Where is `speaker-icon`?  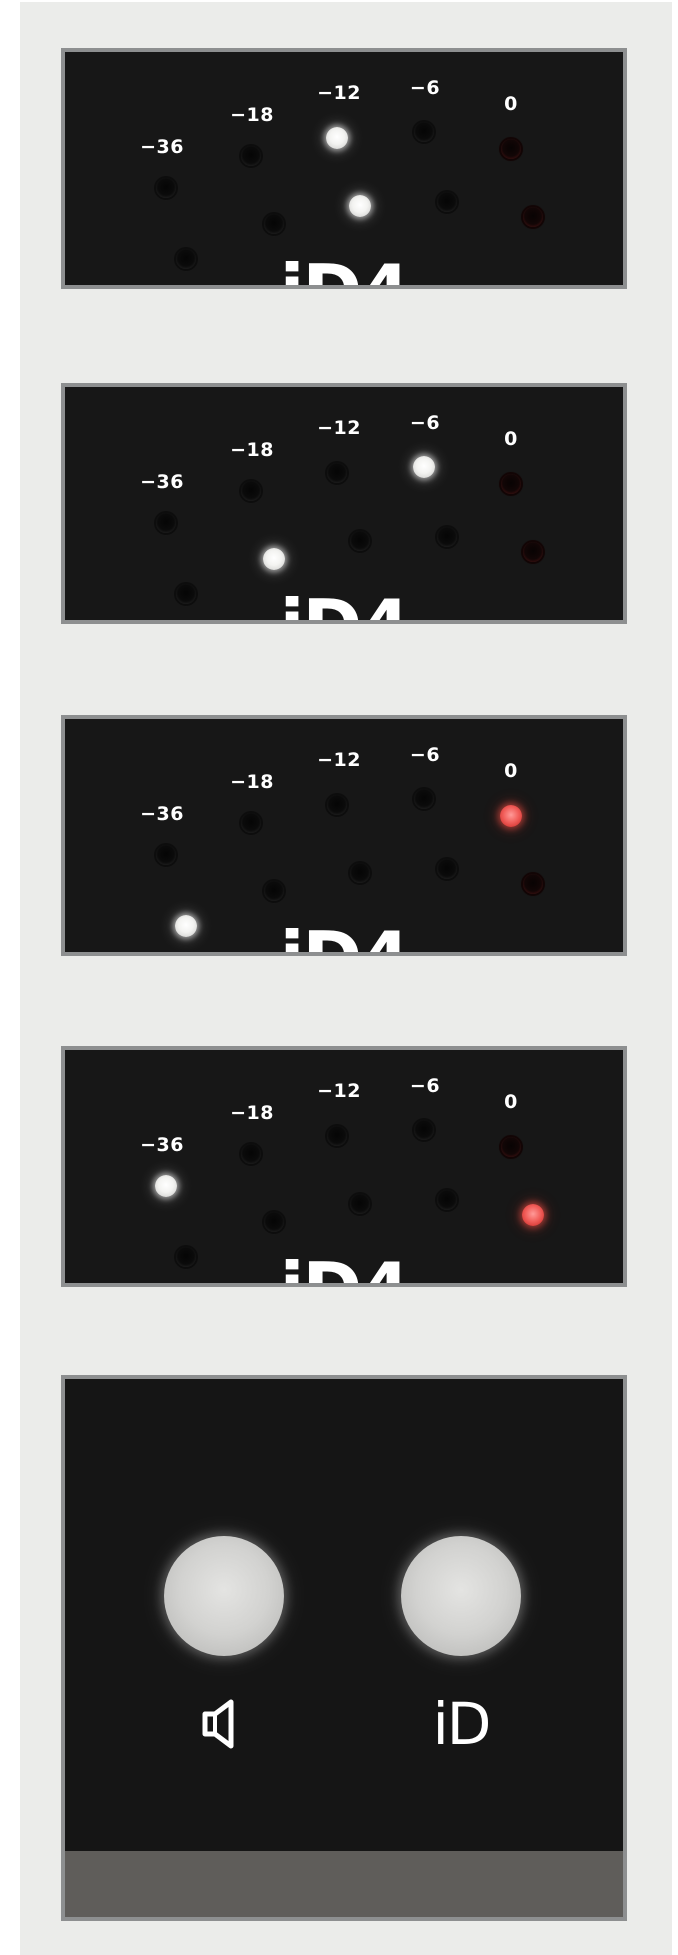 speaker-icon is located at coordinates (224, 1724).